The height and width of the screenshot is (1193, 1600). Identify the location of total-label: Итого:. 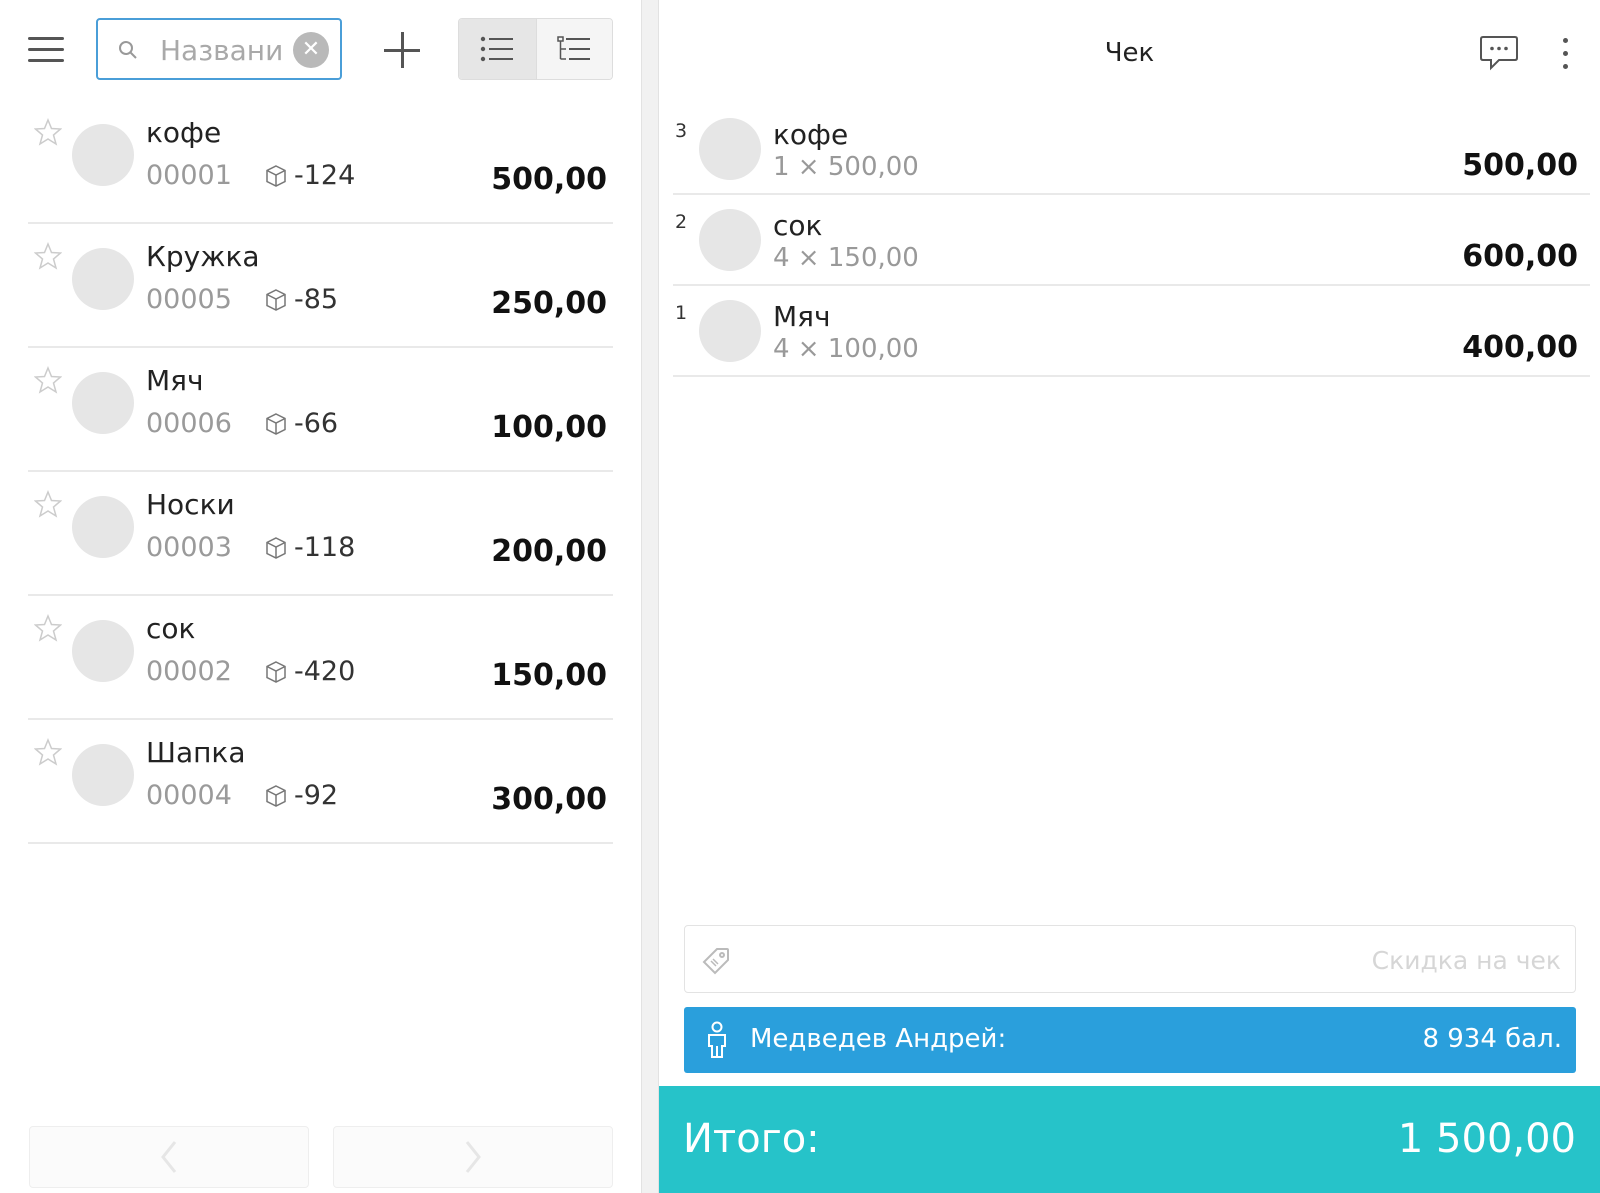
(751, 1139).